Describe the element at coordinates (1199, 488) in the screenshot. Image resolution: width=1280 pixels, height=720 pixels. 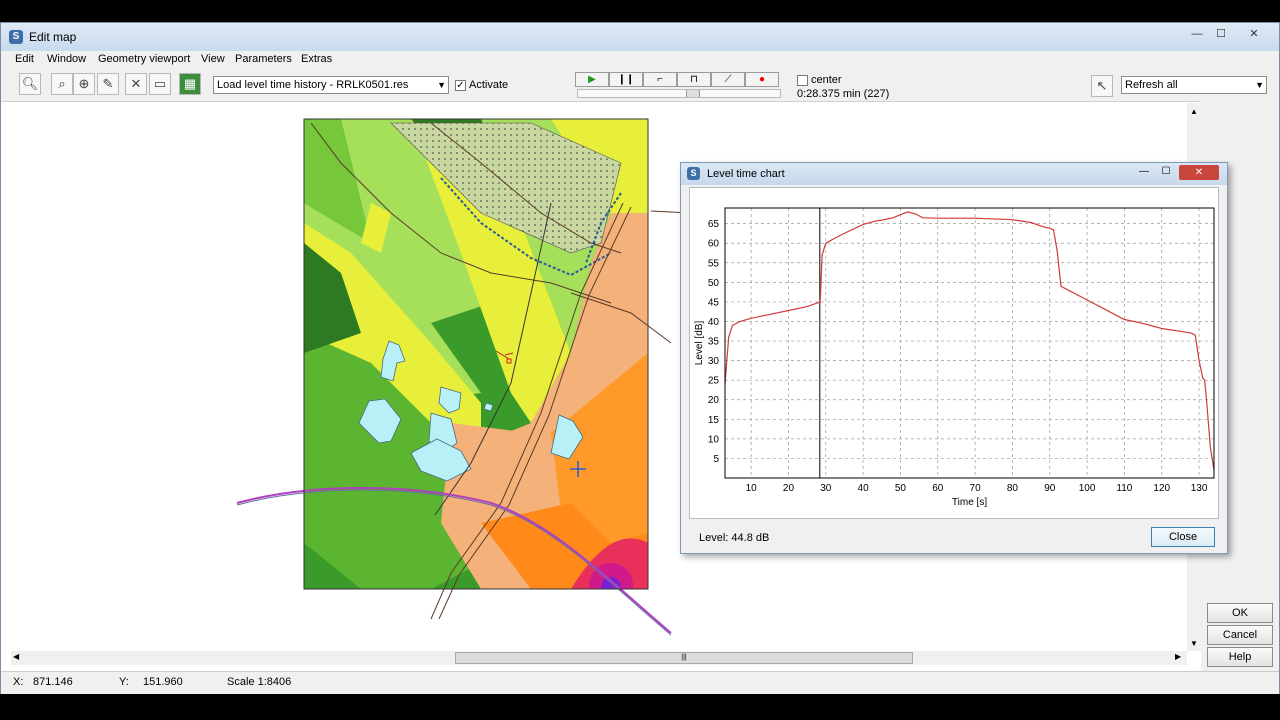
I see `x-tick-label: 130` at that location.